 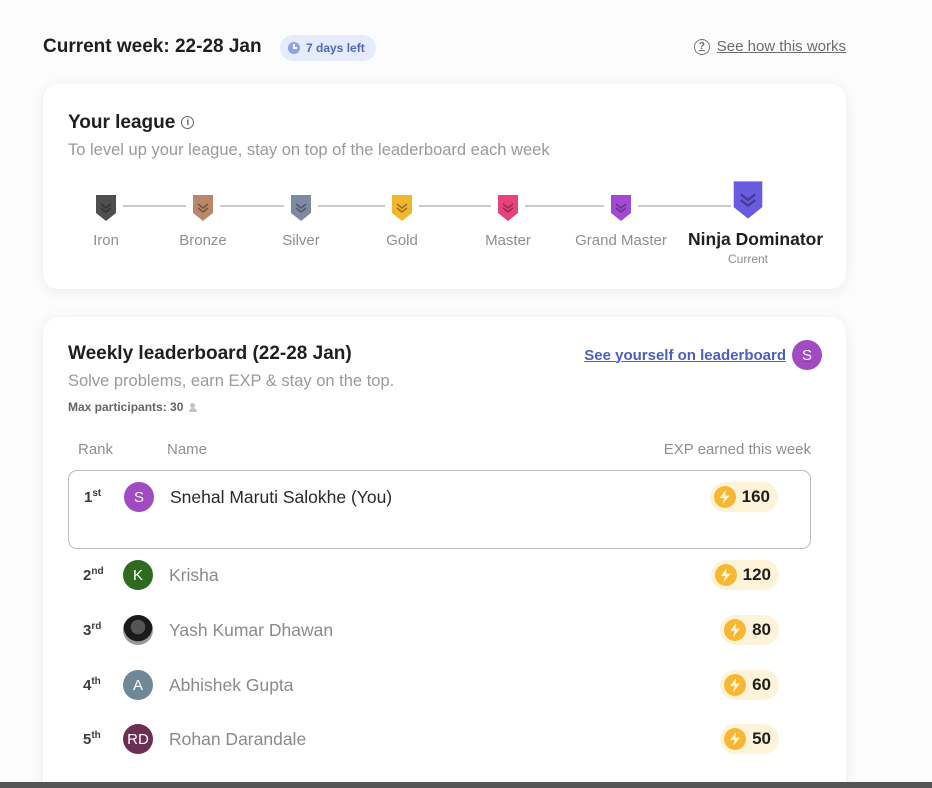 What do you see at coordinates (701, 46) in the screenshot?
I see `question-circle-icon: ?` at bounding box center [701, 46].